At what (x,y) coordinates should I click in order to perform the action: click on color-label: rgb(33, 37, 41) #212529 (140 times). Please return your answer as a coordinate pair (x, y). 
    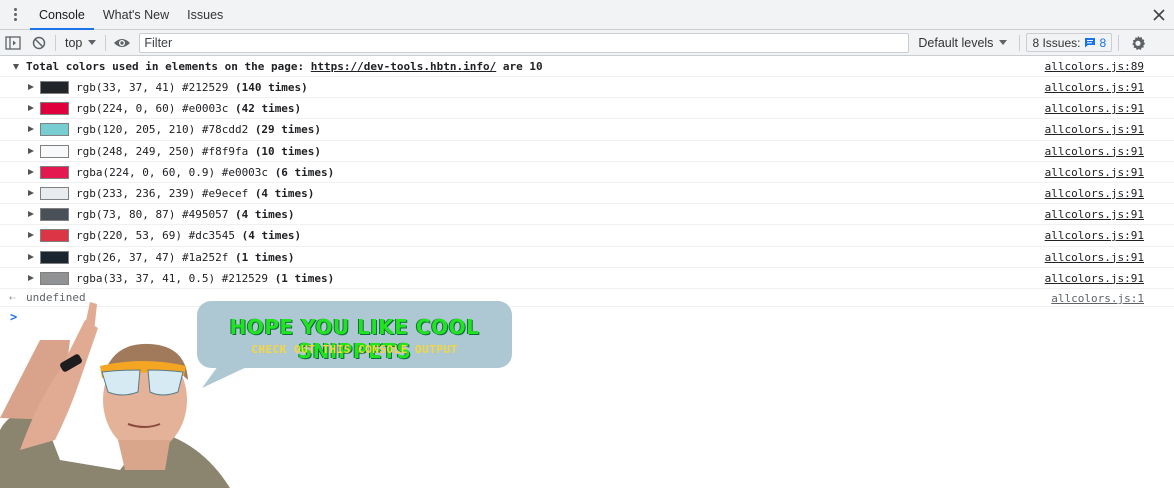
    Looking at the image, I should click on (192, 87).